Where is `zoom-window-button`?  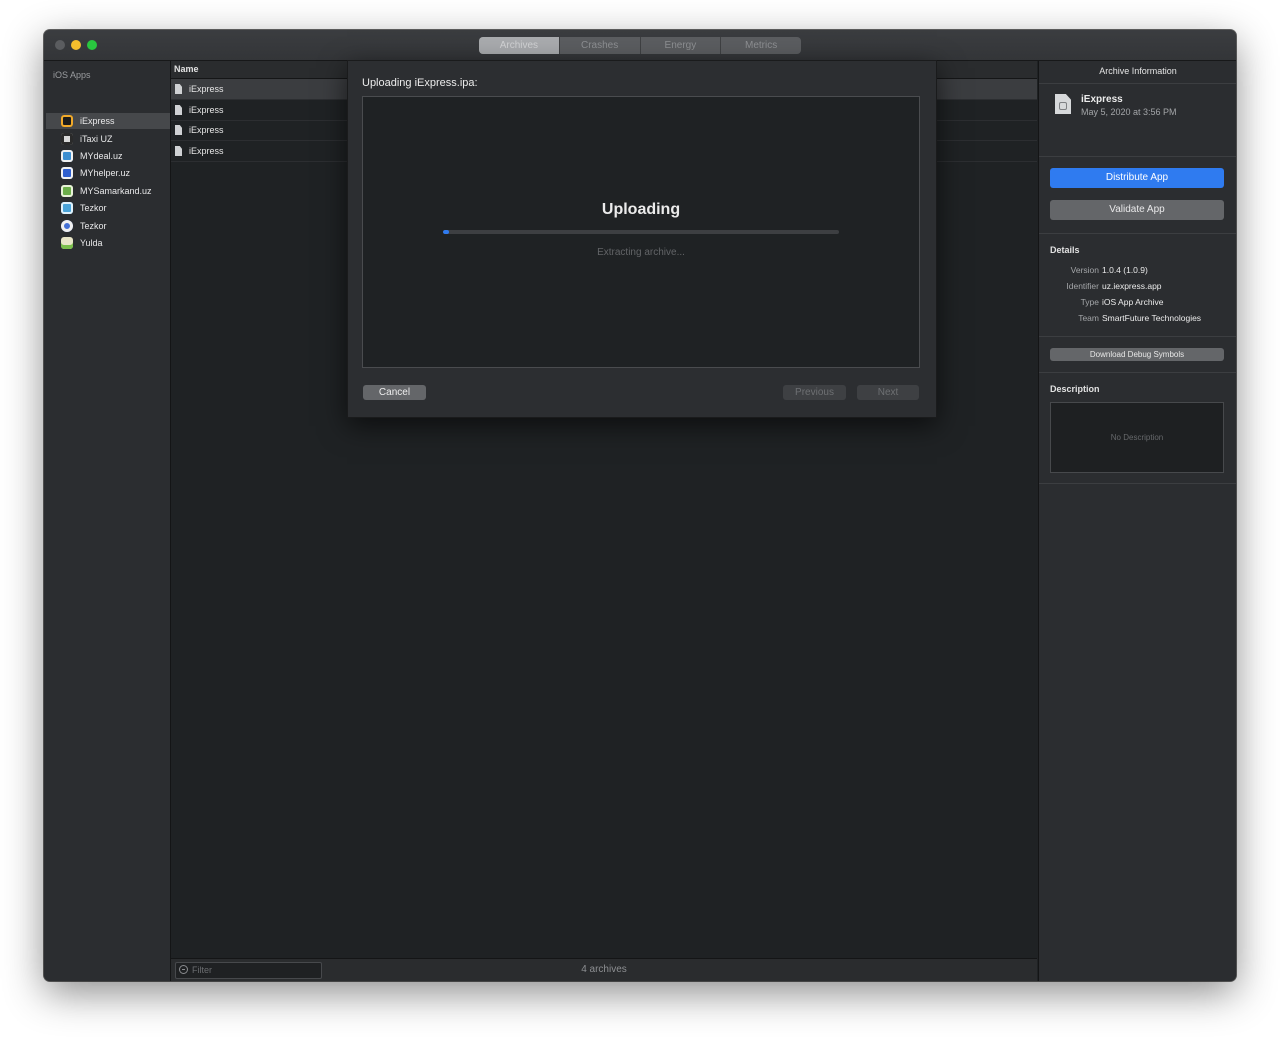
zoom-window-button is located at coordinates (92, 45).